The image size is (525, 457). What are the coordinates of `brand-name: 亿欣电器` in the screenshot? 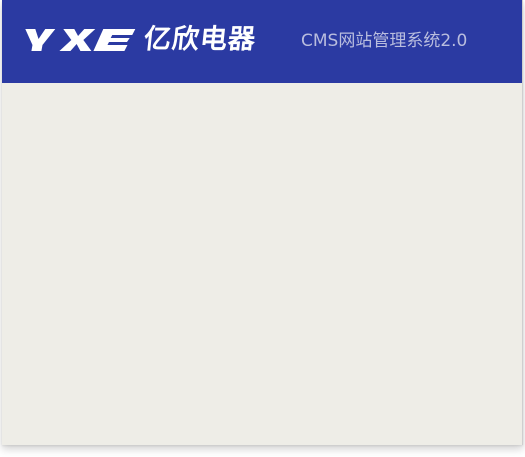 It's located at (200, 39).